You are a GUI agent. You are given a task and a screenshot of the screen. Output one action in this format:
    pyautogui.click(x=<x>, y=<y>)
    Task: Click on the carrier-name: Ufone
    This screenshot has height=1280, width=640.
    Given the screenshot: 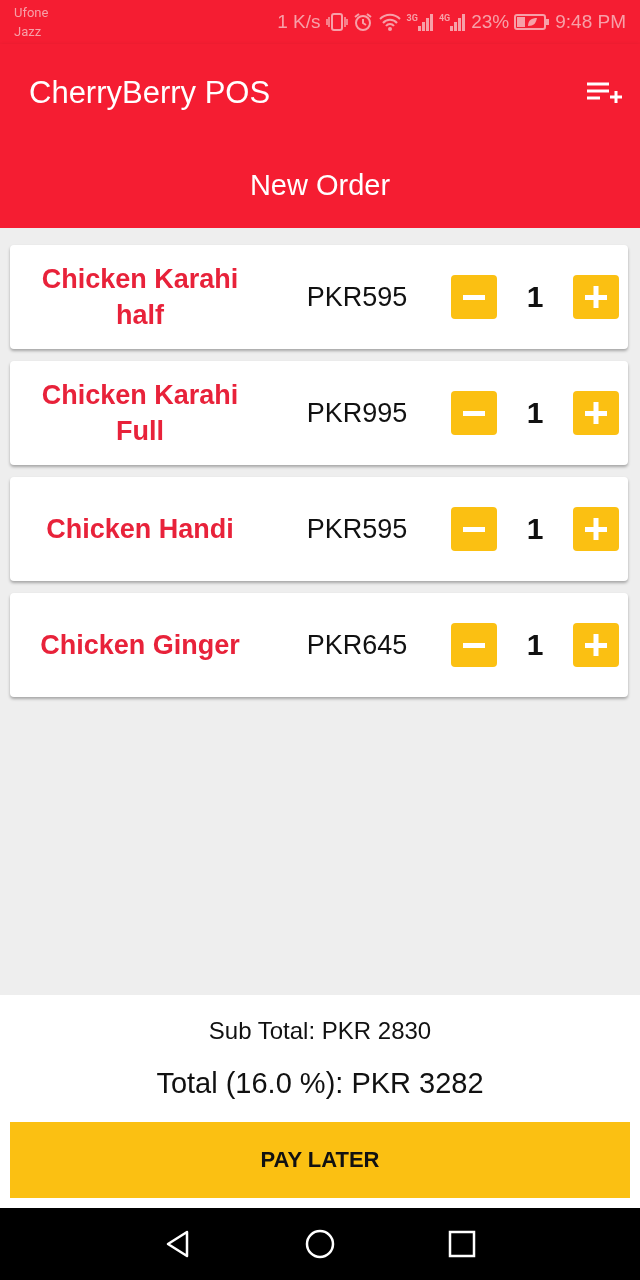 What is the action you would take?
    pyautogui.click(x=31, y=13)
    